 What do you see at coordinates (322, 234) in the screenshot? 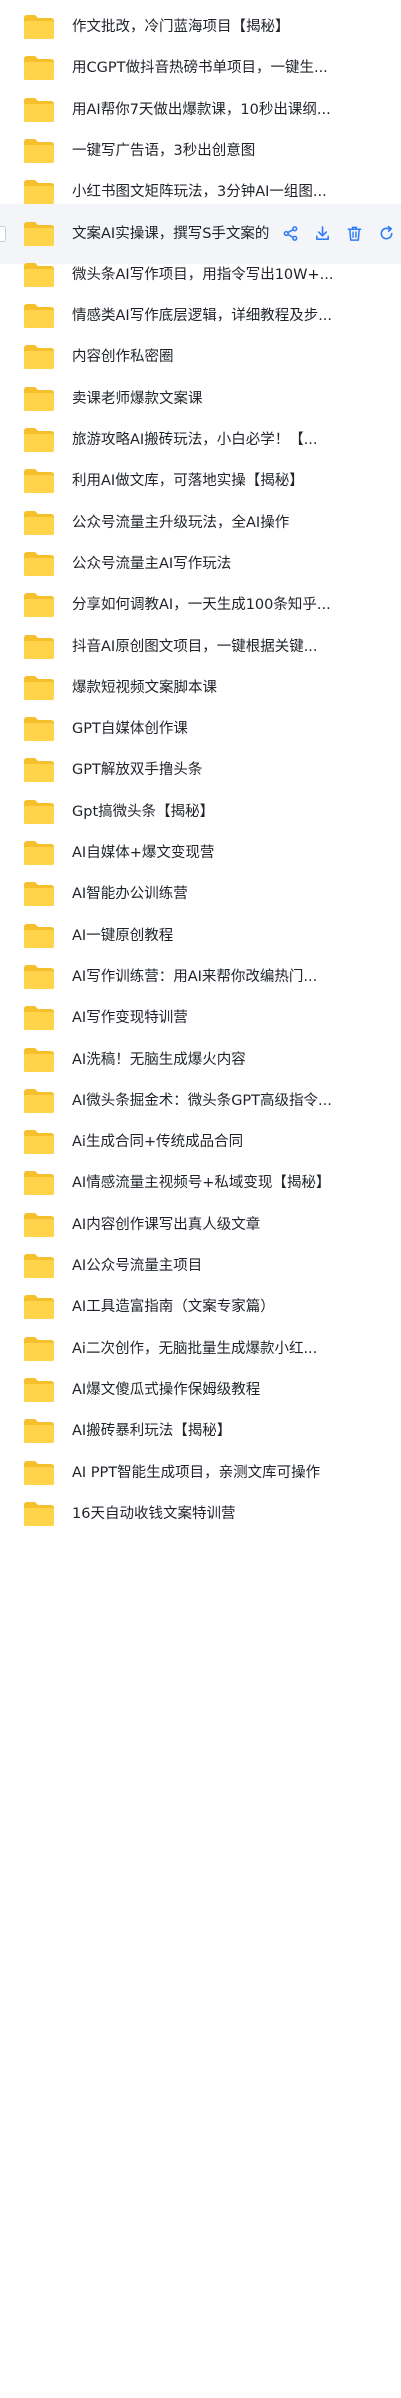
I see `download-icon` at bounding box center [322, 234].